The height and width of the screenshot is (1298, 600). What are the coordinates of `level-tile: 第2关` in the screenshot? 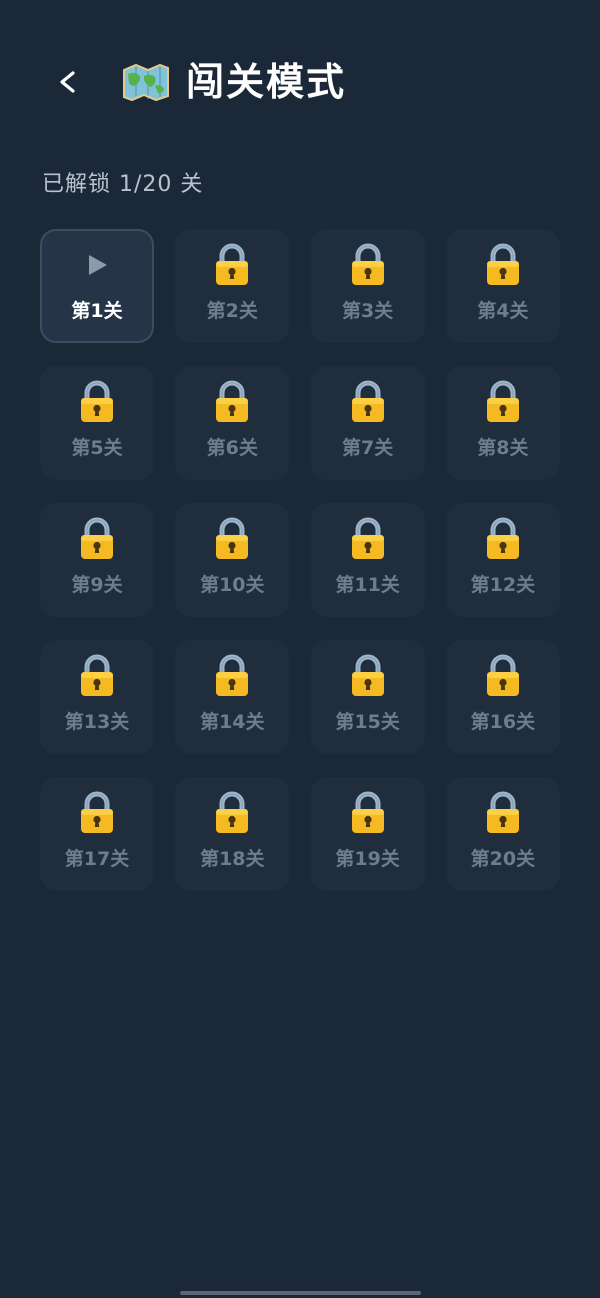 It's located at (232, 286).